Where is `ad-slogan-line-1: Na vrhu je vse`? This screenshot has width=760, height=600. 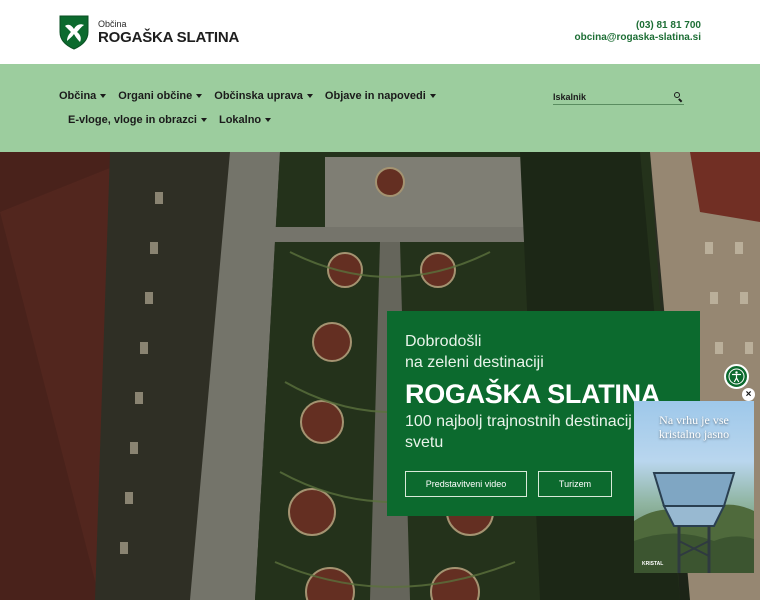
ad-slogan-line-1: Na vrhu je vse is located at coordinates (694, 420).